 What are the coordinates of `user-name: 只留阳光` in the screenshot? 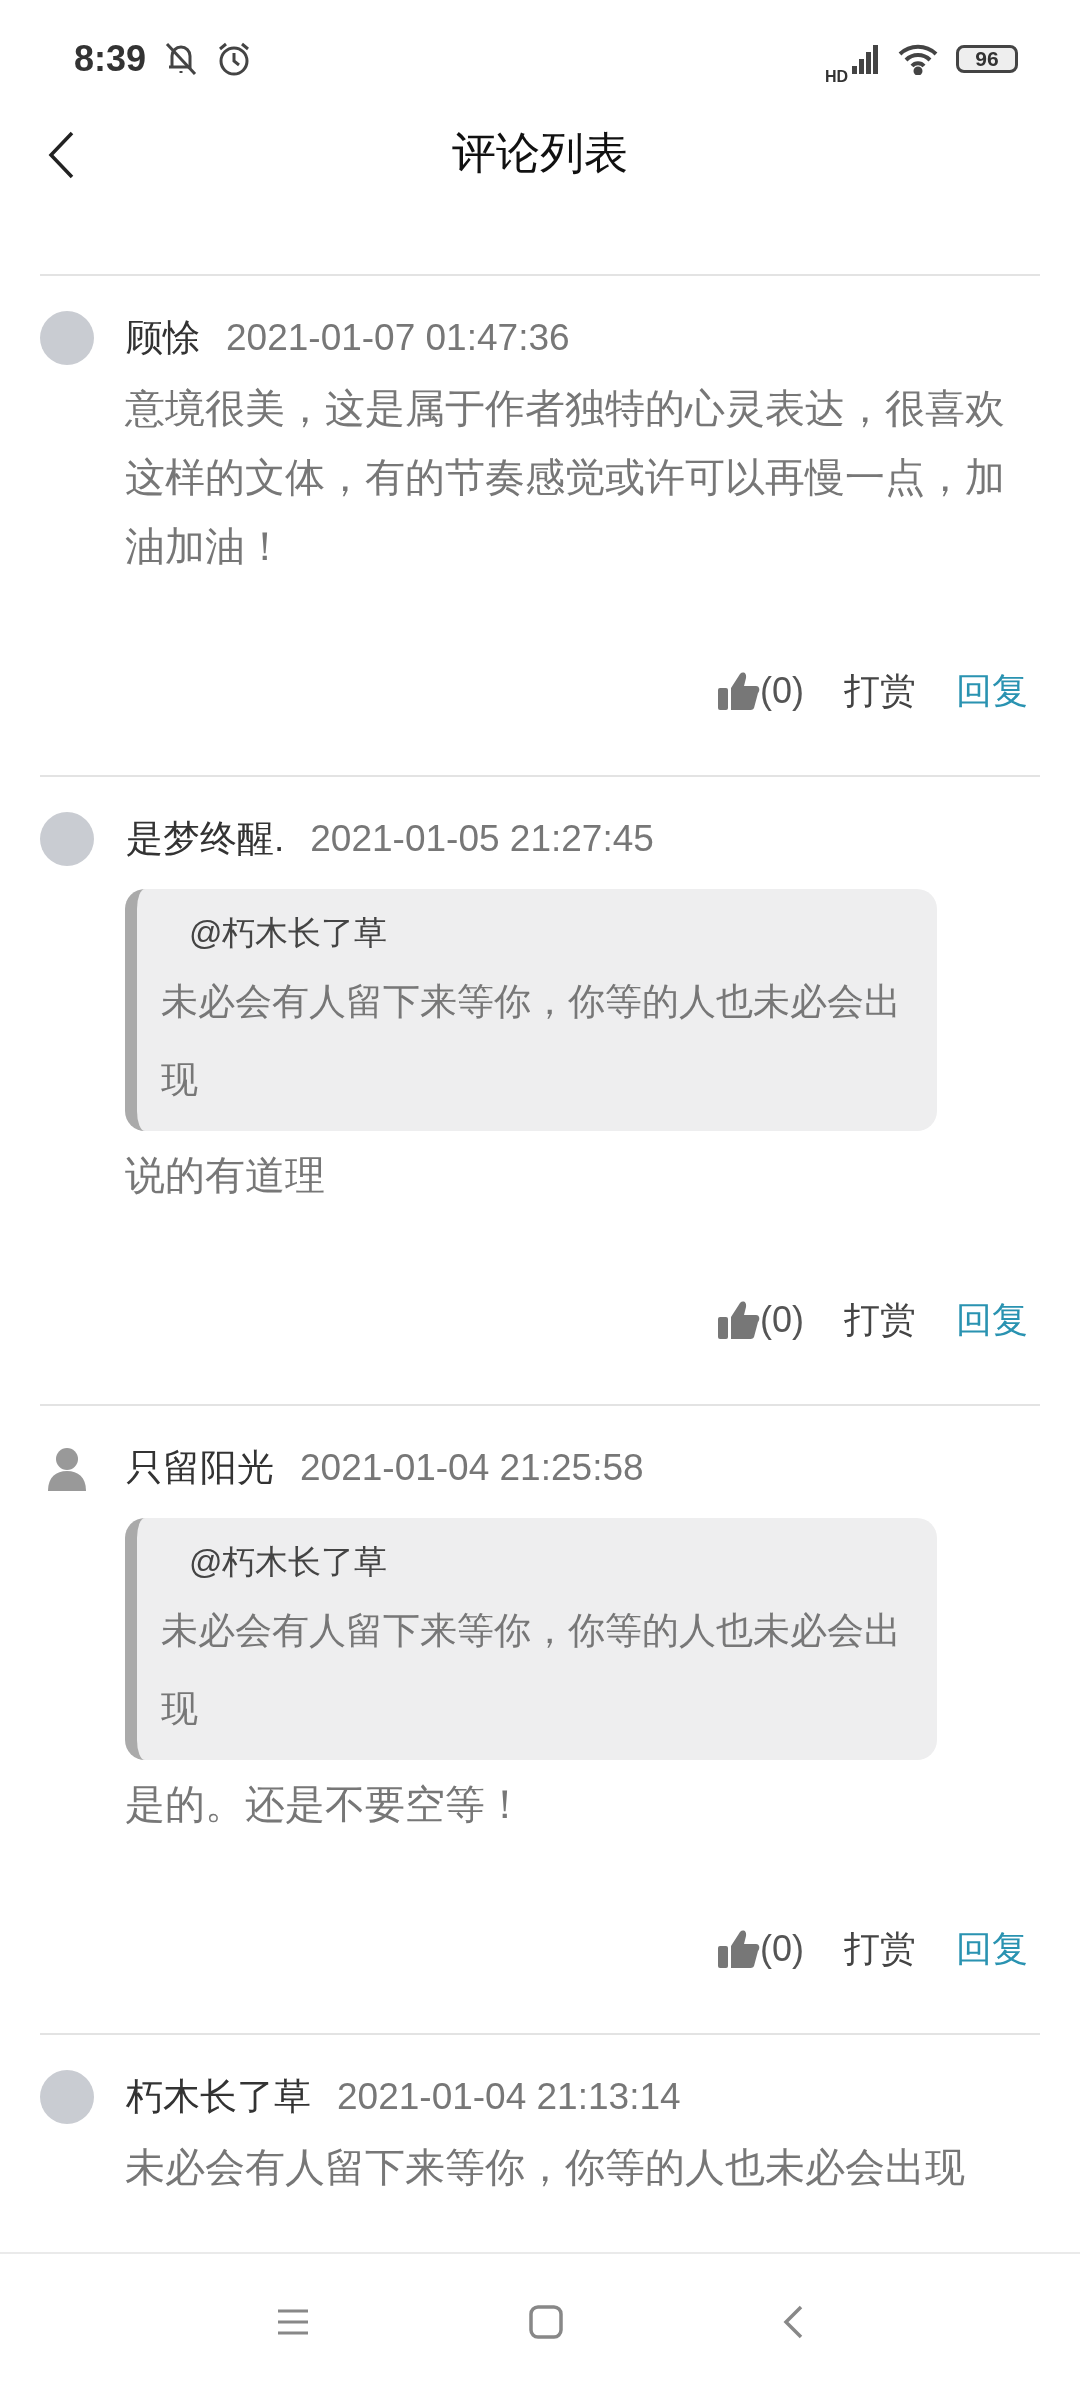 It's located at (200, 1468).